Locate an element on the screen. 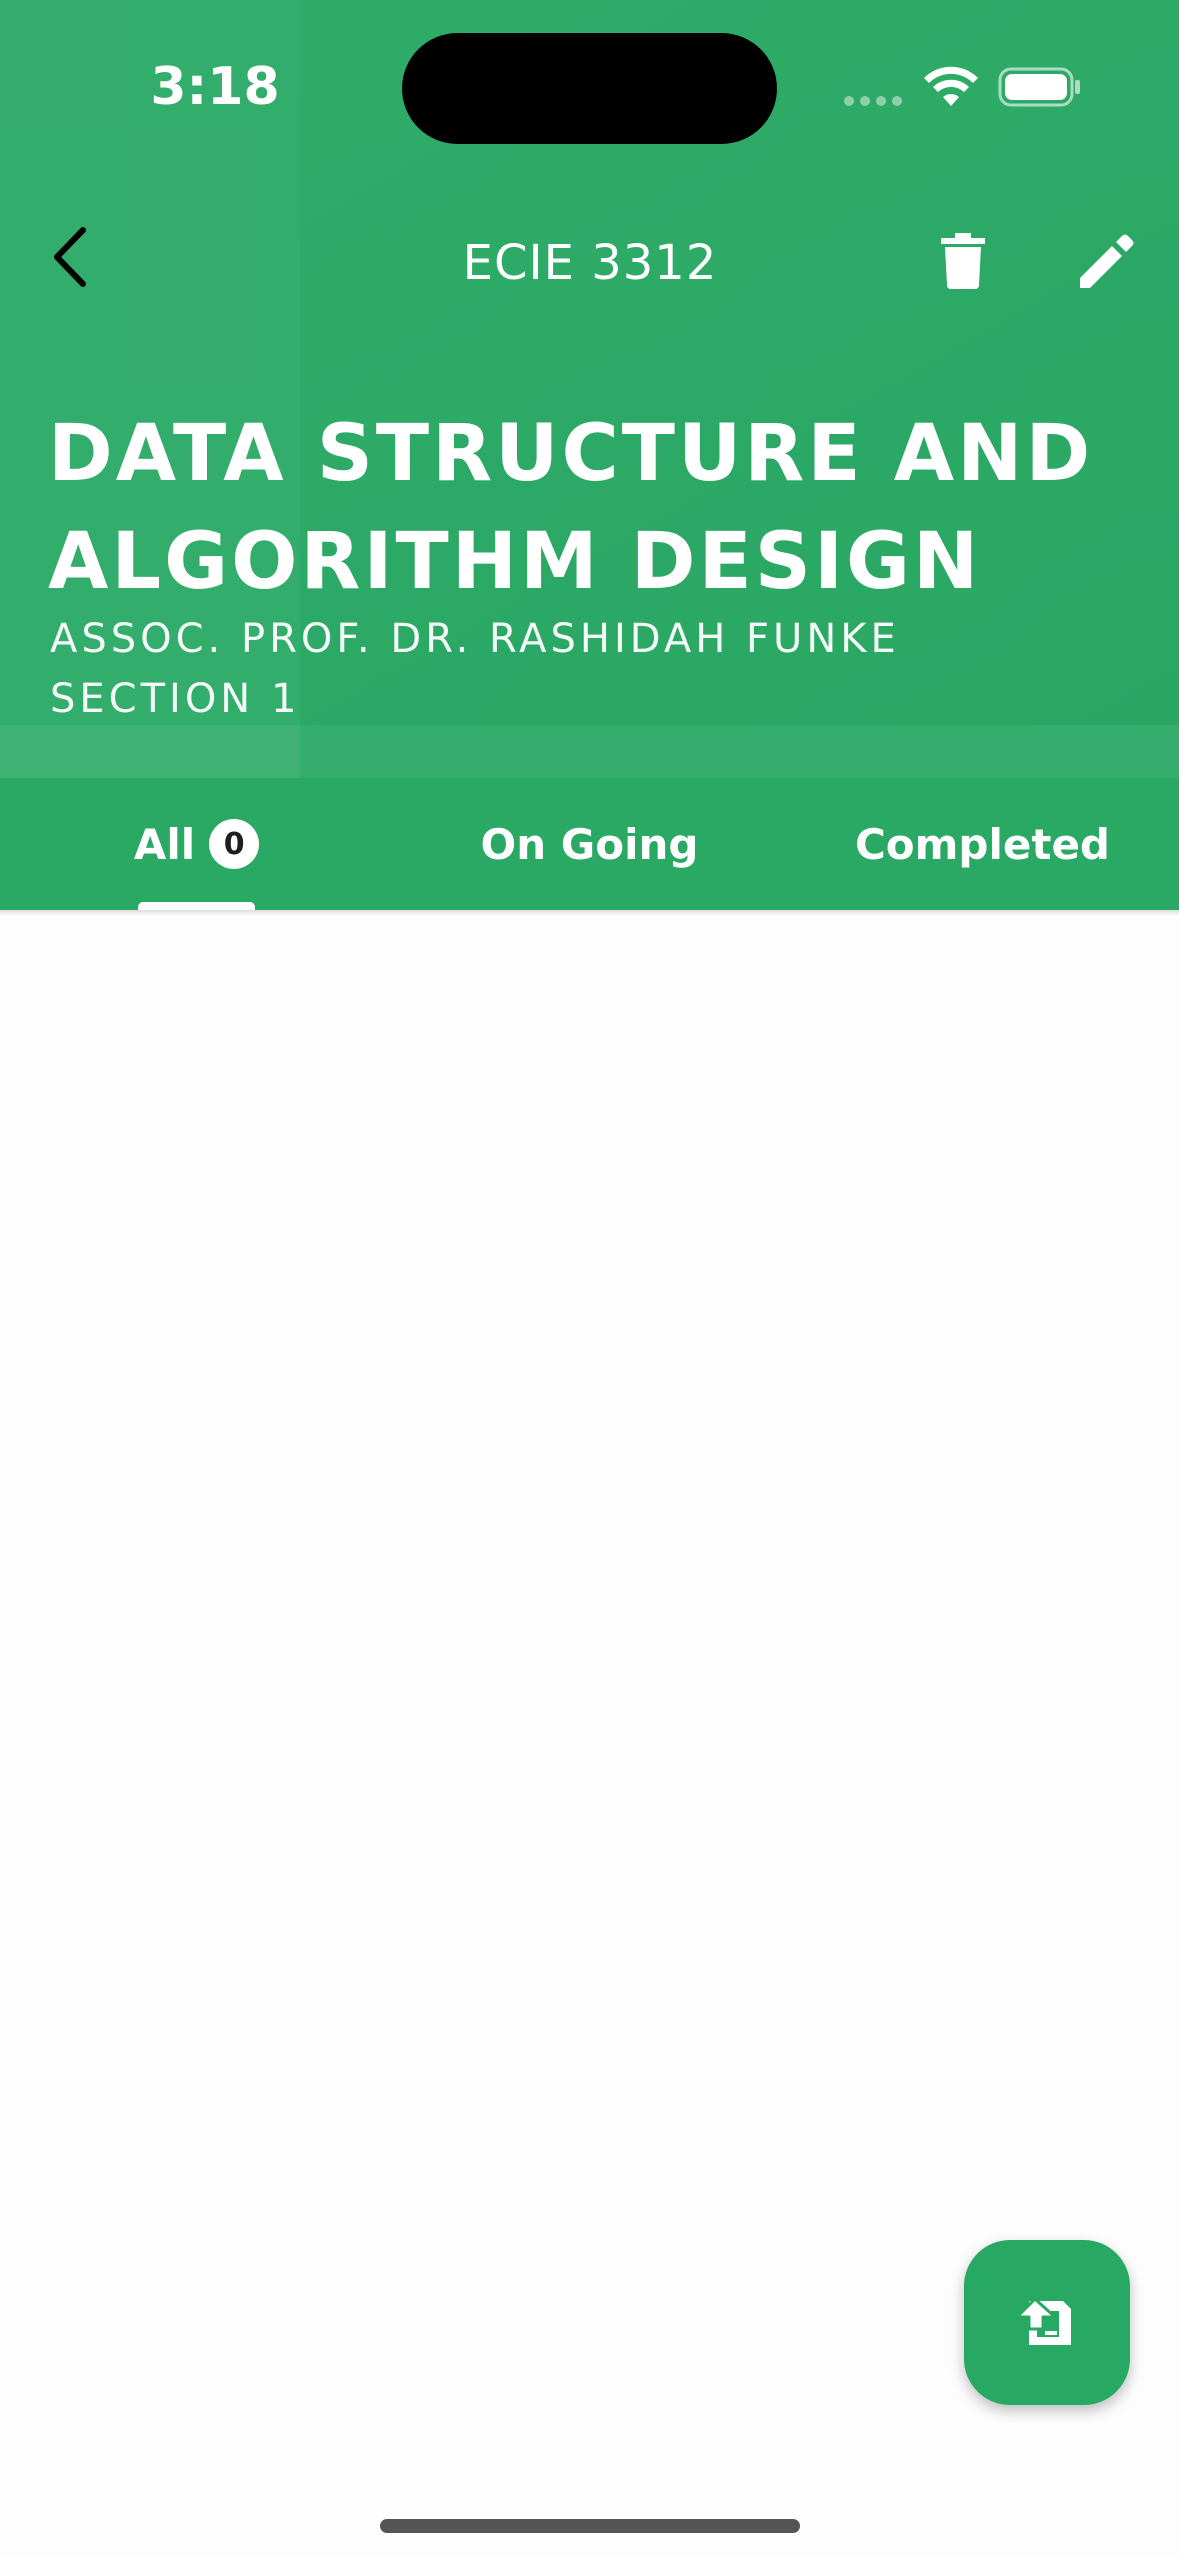 The height and width of the screenshot is (2556, 1179). status-time: 3:18 is located at coordinates (215, 87).